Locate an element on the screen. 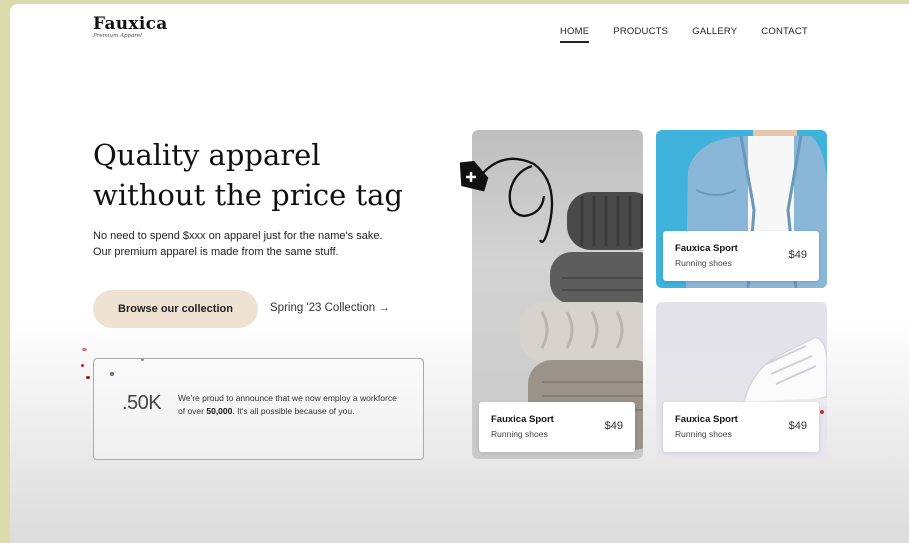 The image size is (909, 543). brand-name: Fauxica is located at coordinates (130, 24).